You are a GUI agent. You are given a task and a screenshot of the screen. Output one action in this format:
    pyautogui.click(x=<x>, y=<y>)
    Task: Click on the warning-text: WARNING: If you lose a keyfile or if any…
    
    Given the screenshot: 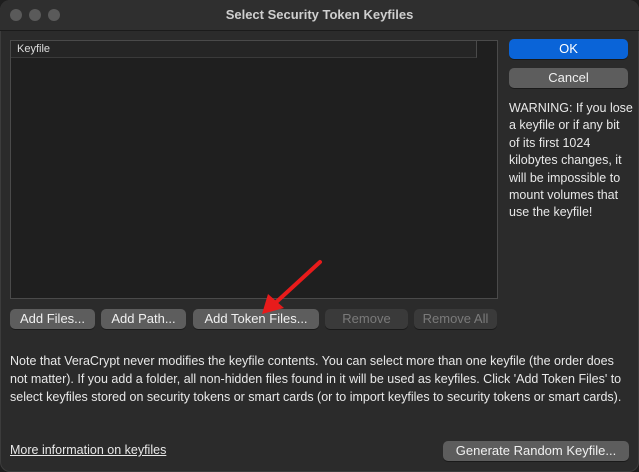 What is the action you would take?
    pyautogui.click(x=571, y=160)
    